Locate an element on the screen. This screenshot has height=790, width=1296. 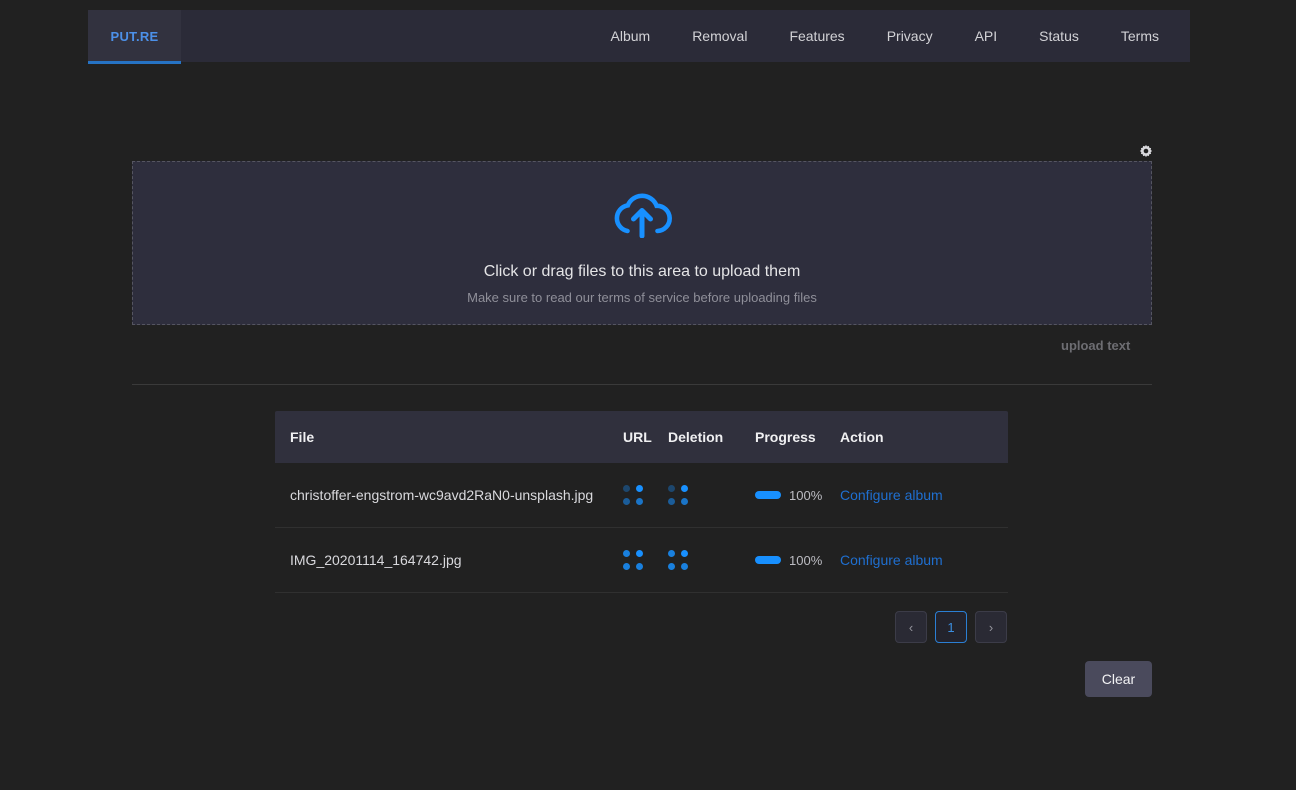
pagination-page-1: 1 is located at coordinates (951, 627).